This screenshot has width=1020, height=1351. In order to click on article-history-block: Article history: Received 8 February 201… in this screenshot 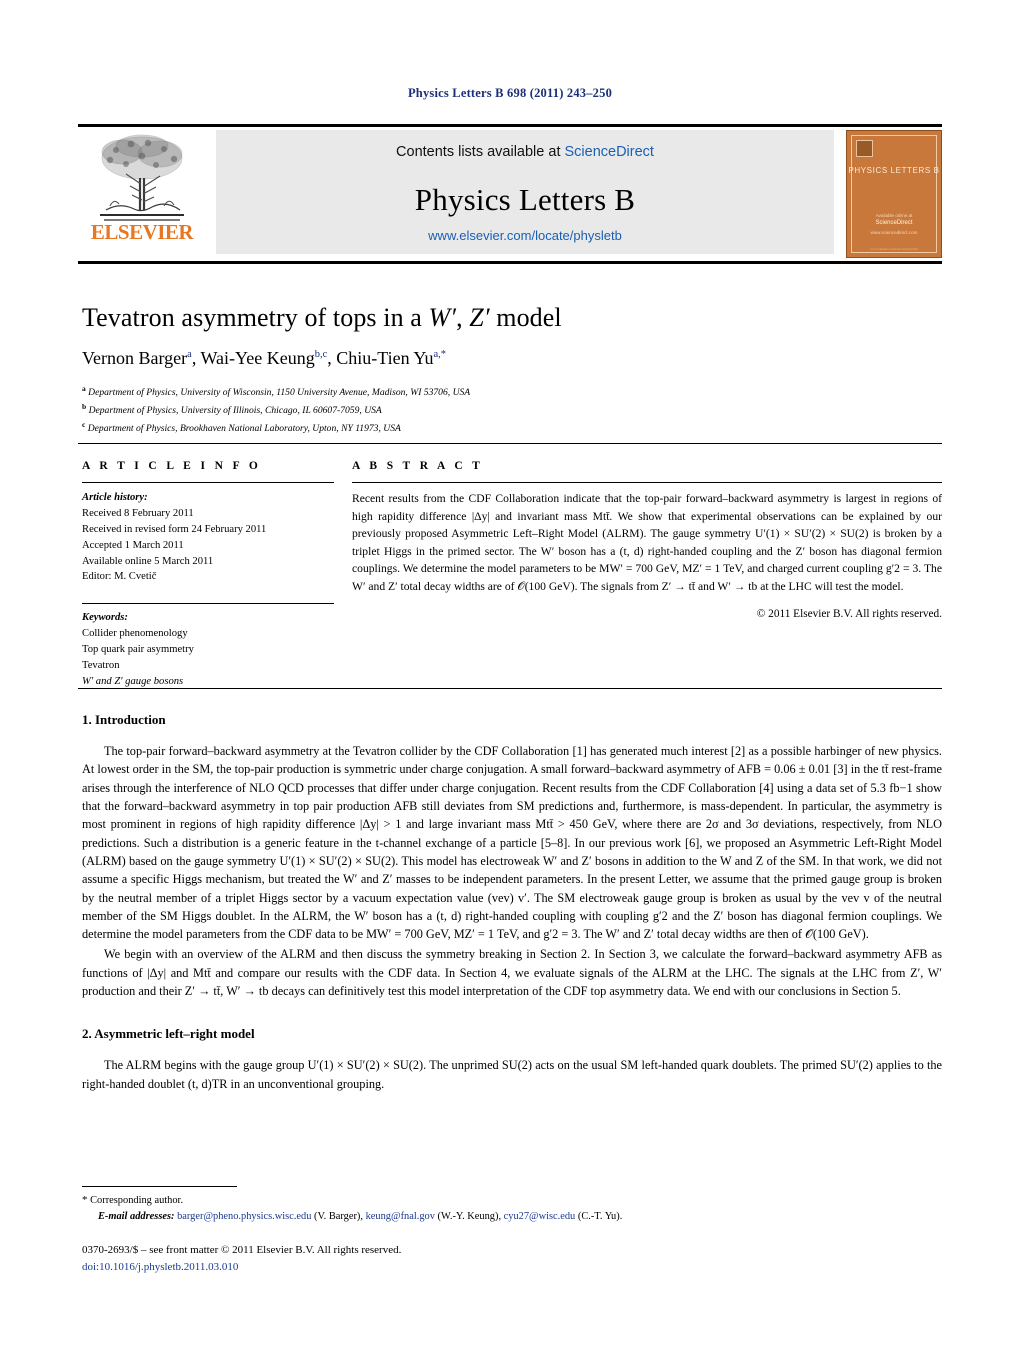, I will do `click(208, 537)`.